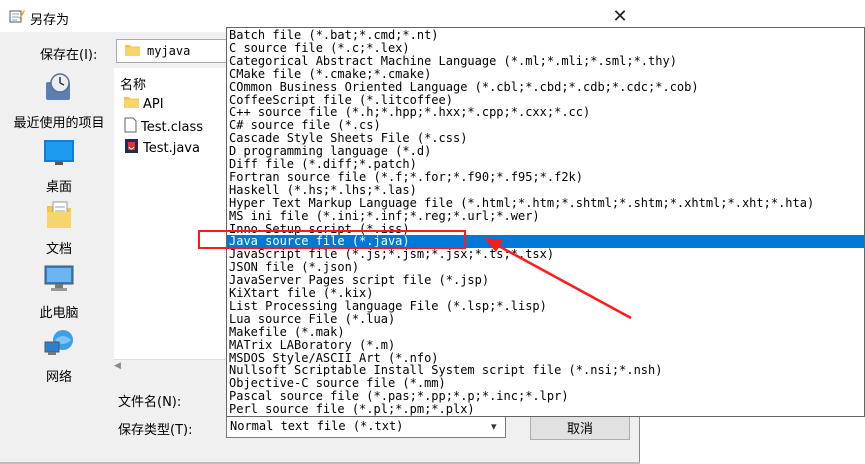  I want to click on place-this-pc: 此电脑, so click(59, 292).